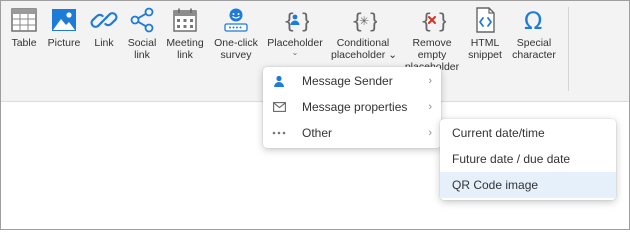 The height and width of the screenshot is (240, 630). What do you see at coordinates (495, 185) in the screenshot?
I see `submenu-item-label: QR Code image` at bounding box center [495, 185].